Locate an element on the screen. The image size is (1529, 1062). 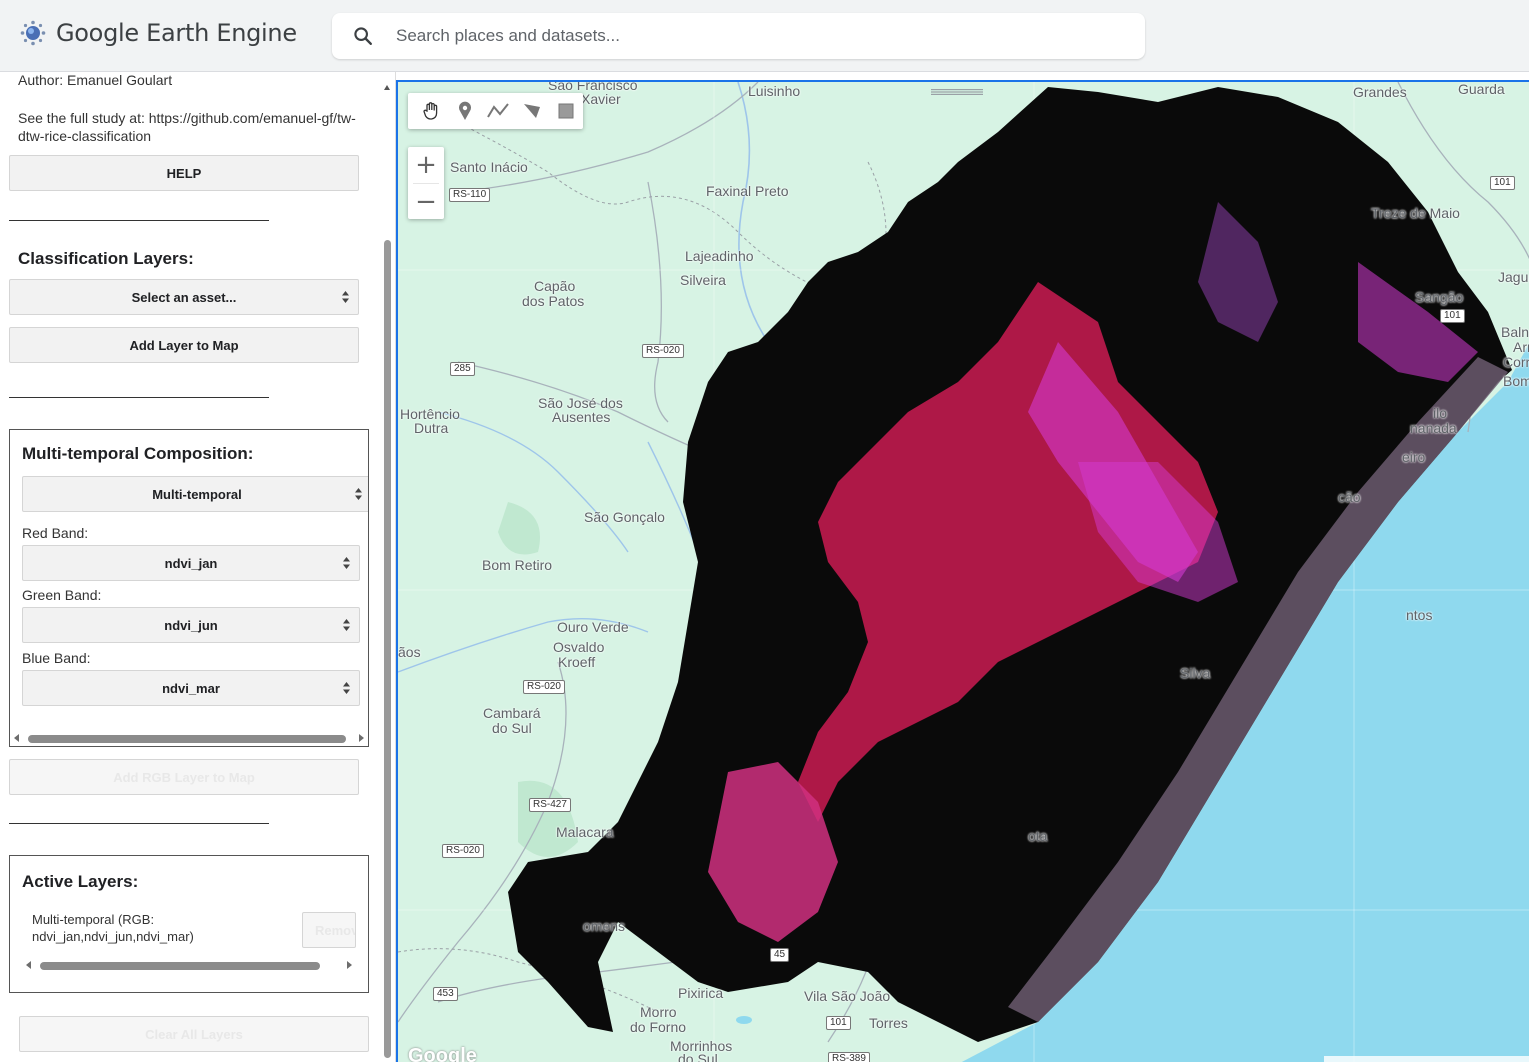
help-button: HELP is located at coordinates (184, 173).